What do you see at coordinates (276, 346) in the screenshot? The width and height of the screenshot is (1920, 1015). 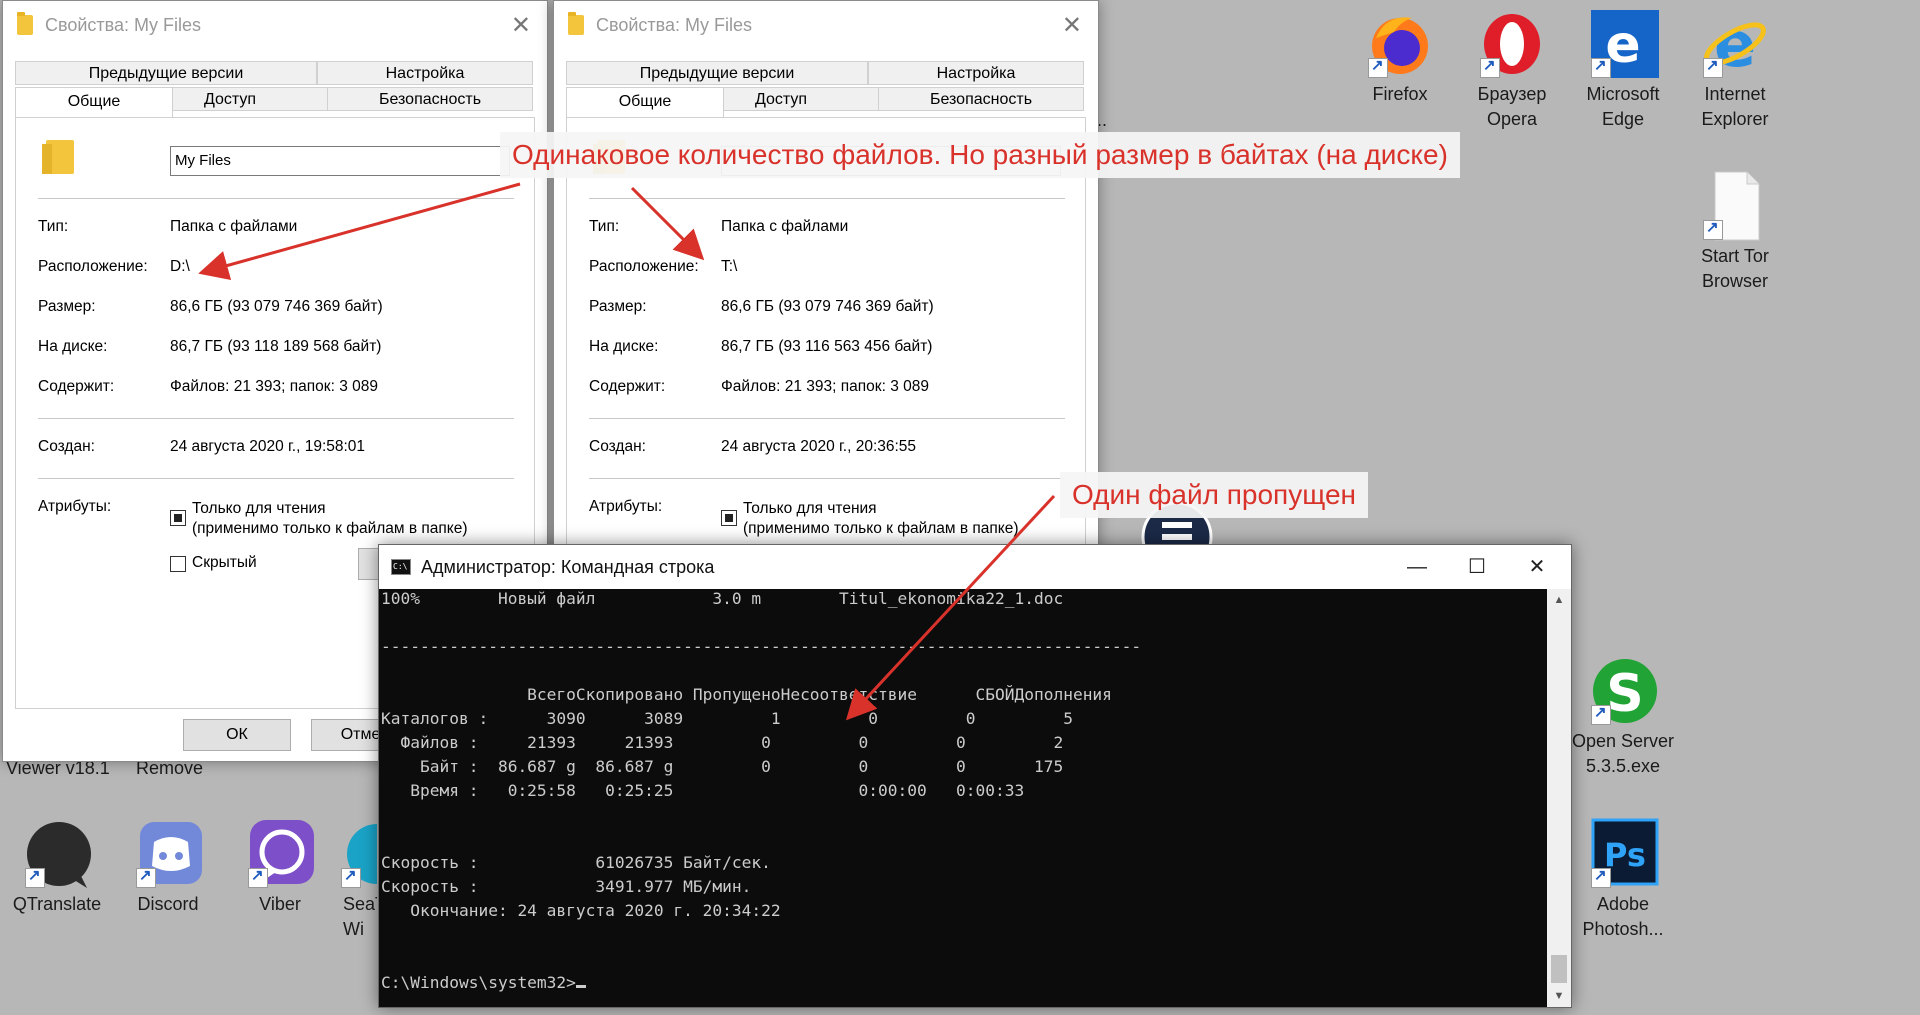 I see `ondisk-value: 86,7 ГБ (93 118 189 568 байт)` at bounding box center [276, 346].